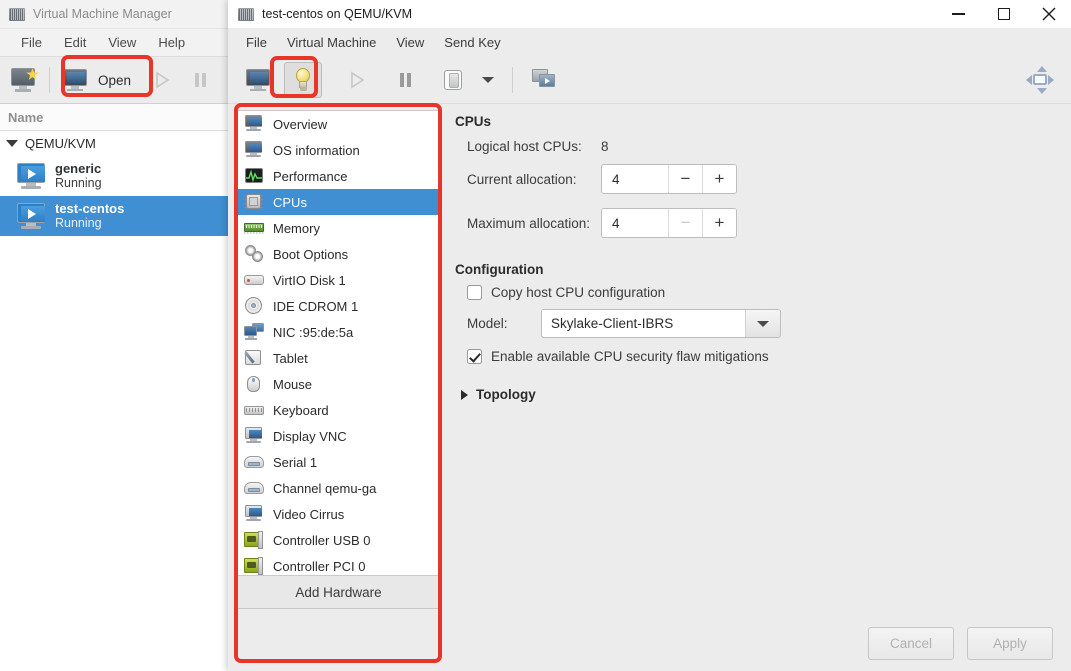 This screenshot has height=671, width=1071. I want to click on hardware-item-label: VirtIO Disk 1, so click(309, 280).